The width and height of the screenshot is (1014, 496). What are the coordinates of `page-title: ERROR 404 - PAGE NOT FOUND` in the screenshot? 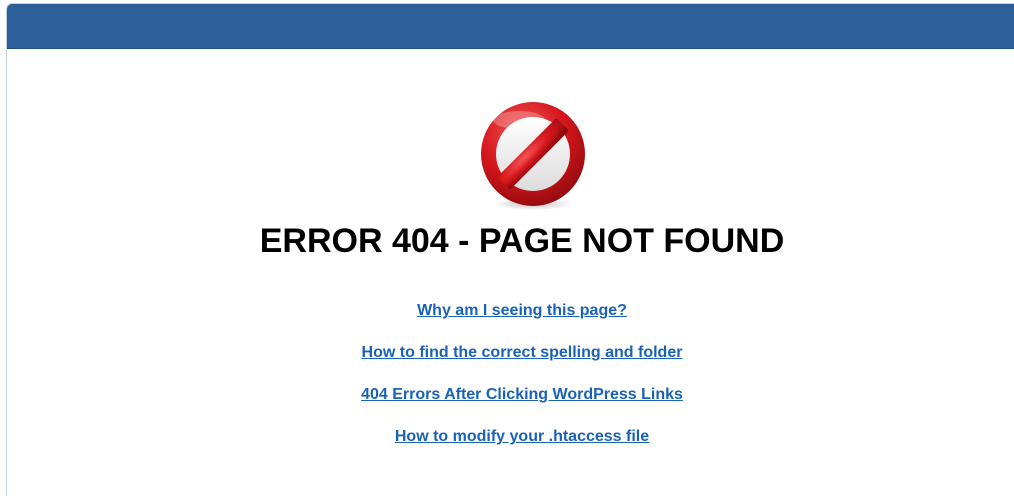 It's located at (522, 241).